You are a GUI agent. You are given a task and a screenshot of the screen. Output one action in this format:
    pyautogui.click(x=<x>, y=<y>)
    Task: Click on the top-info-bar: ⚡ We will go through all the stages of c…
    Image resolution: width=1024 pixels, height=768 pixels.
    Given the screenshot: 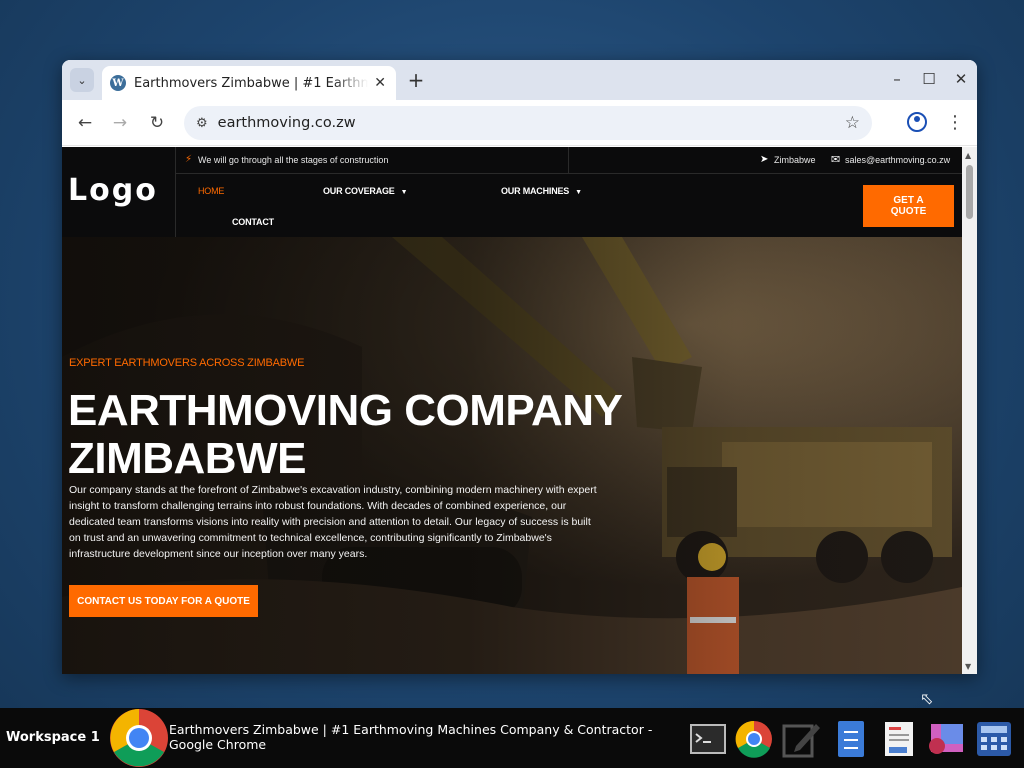 What is the action you would take?
    pyautogui.click(x=569, y=160)
    